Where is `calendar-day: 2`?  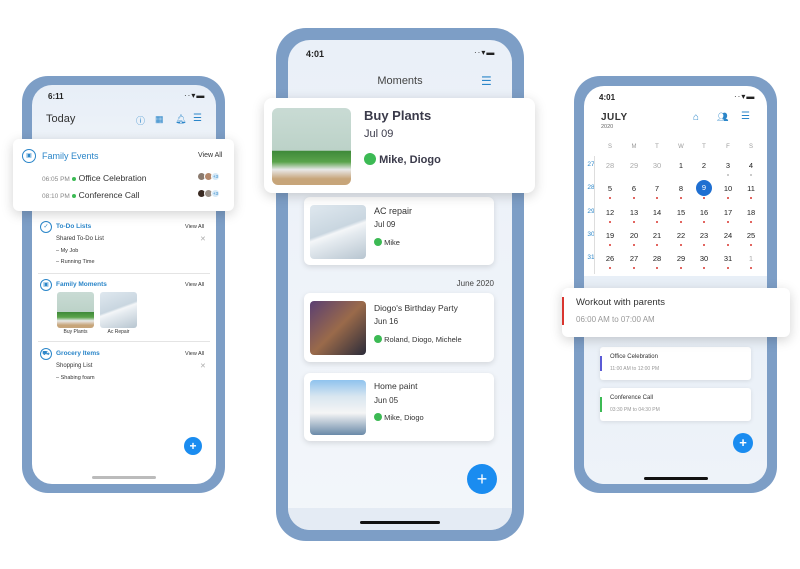
calendar-day: 2 is located at coordinates (704, 165).